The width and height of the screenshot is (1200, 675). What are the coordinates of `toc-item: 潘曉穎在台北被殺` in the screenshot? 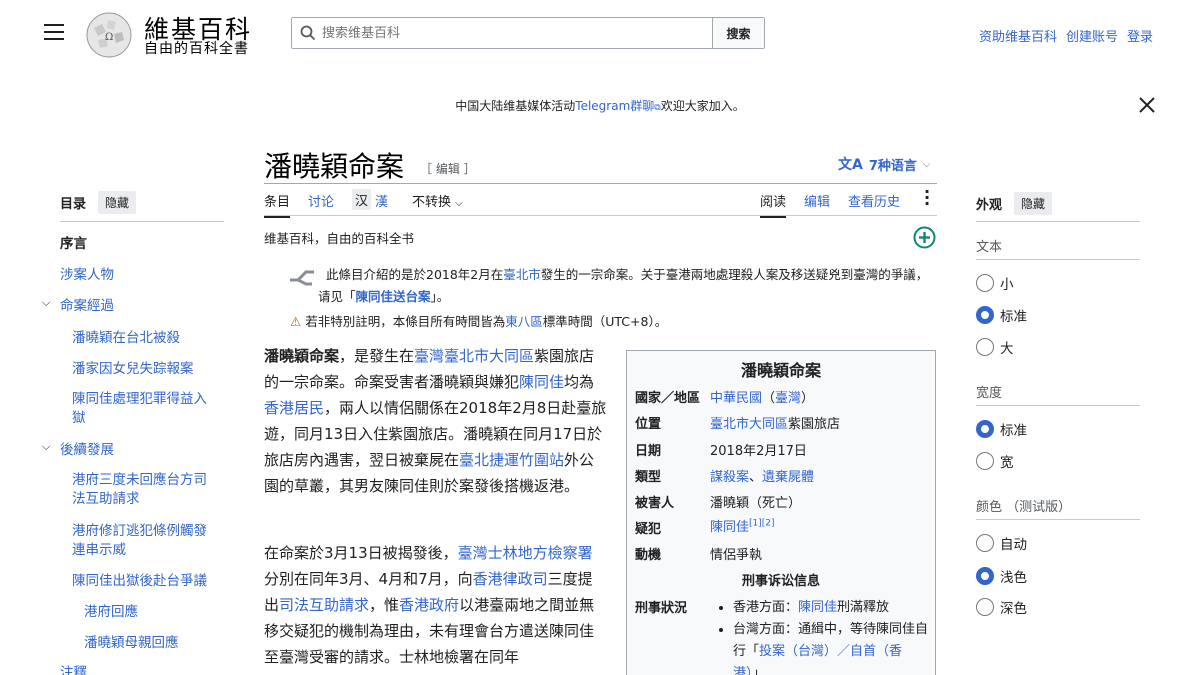 It's located at (126, 338).